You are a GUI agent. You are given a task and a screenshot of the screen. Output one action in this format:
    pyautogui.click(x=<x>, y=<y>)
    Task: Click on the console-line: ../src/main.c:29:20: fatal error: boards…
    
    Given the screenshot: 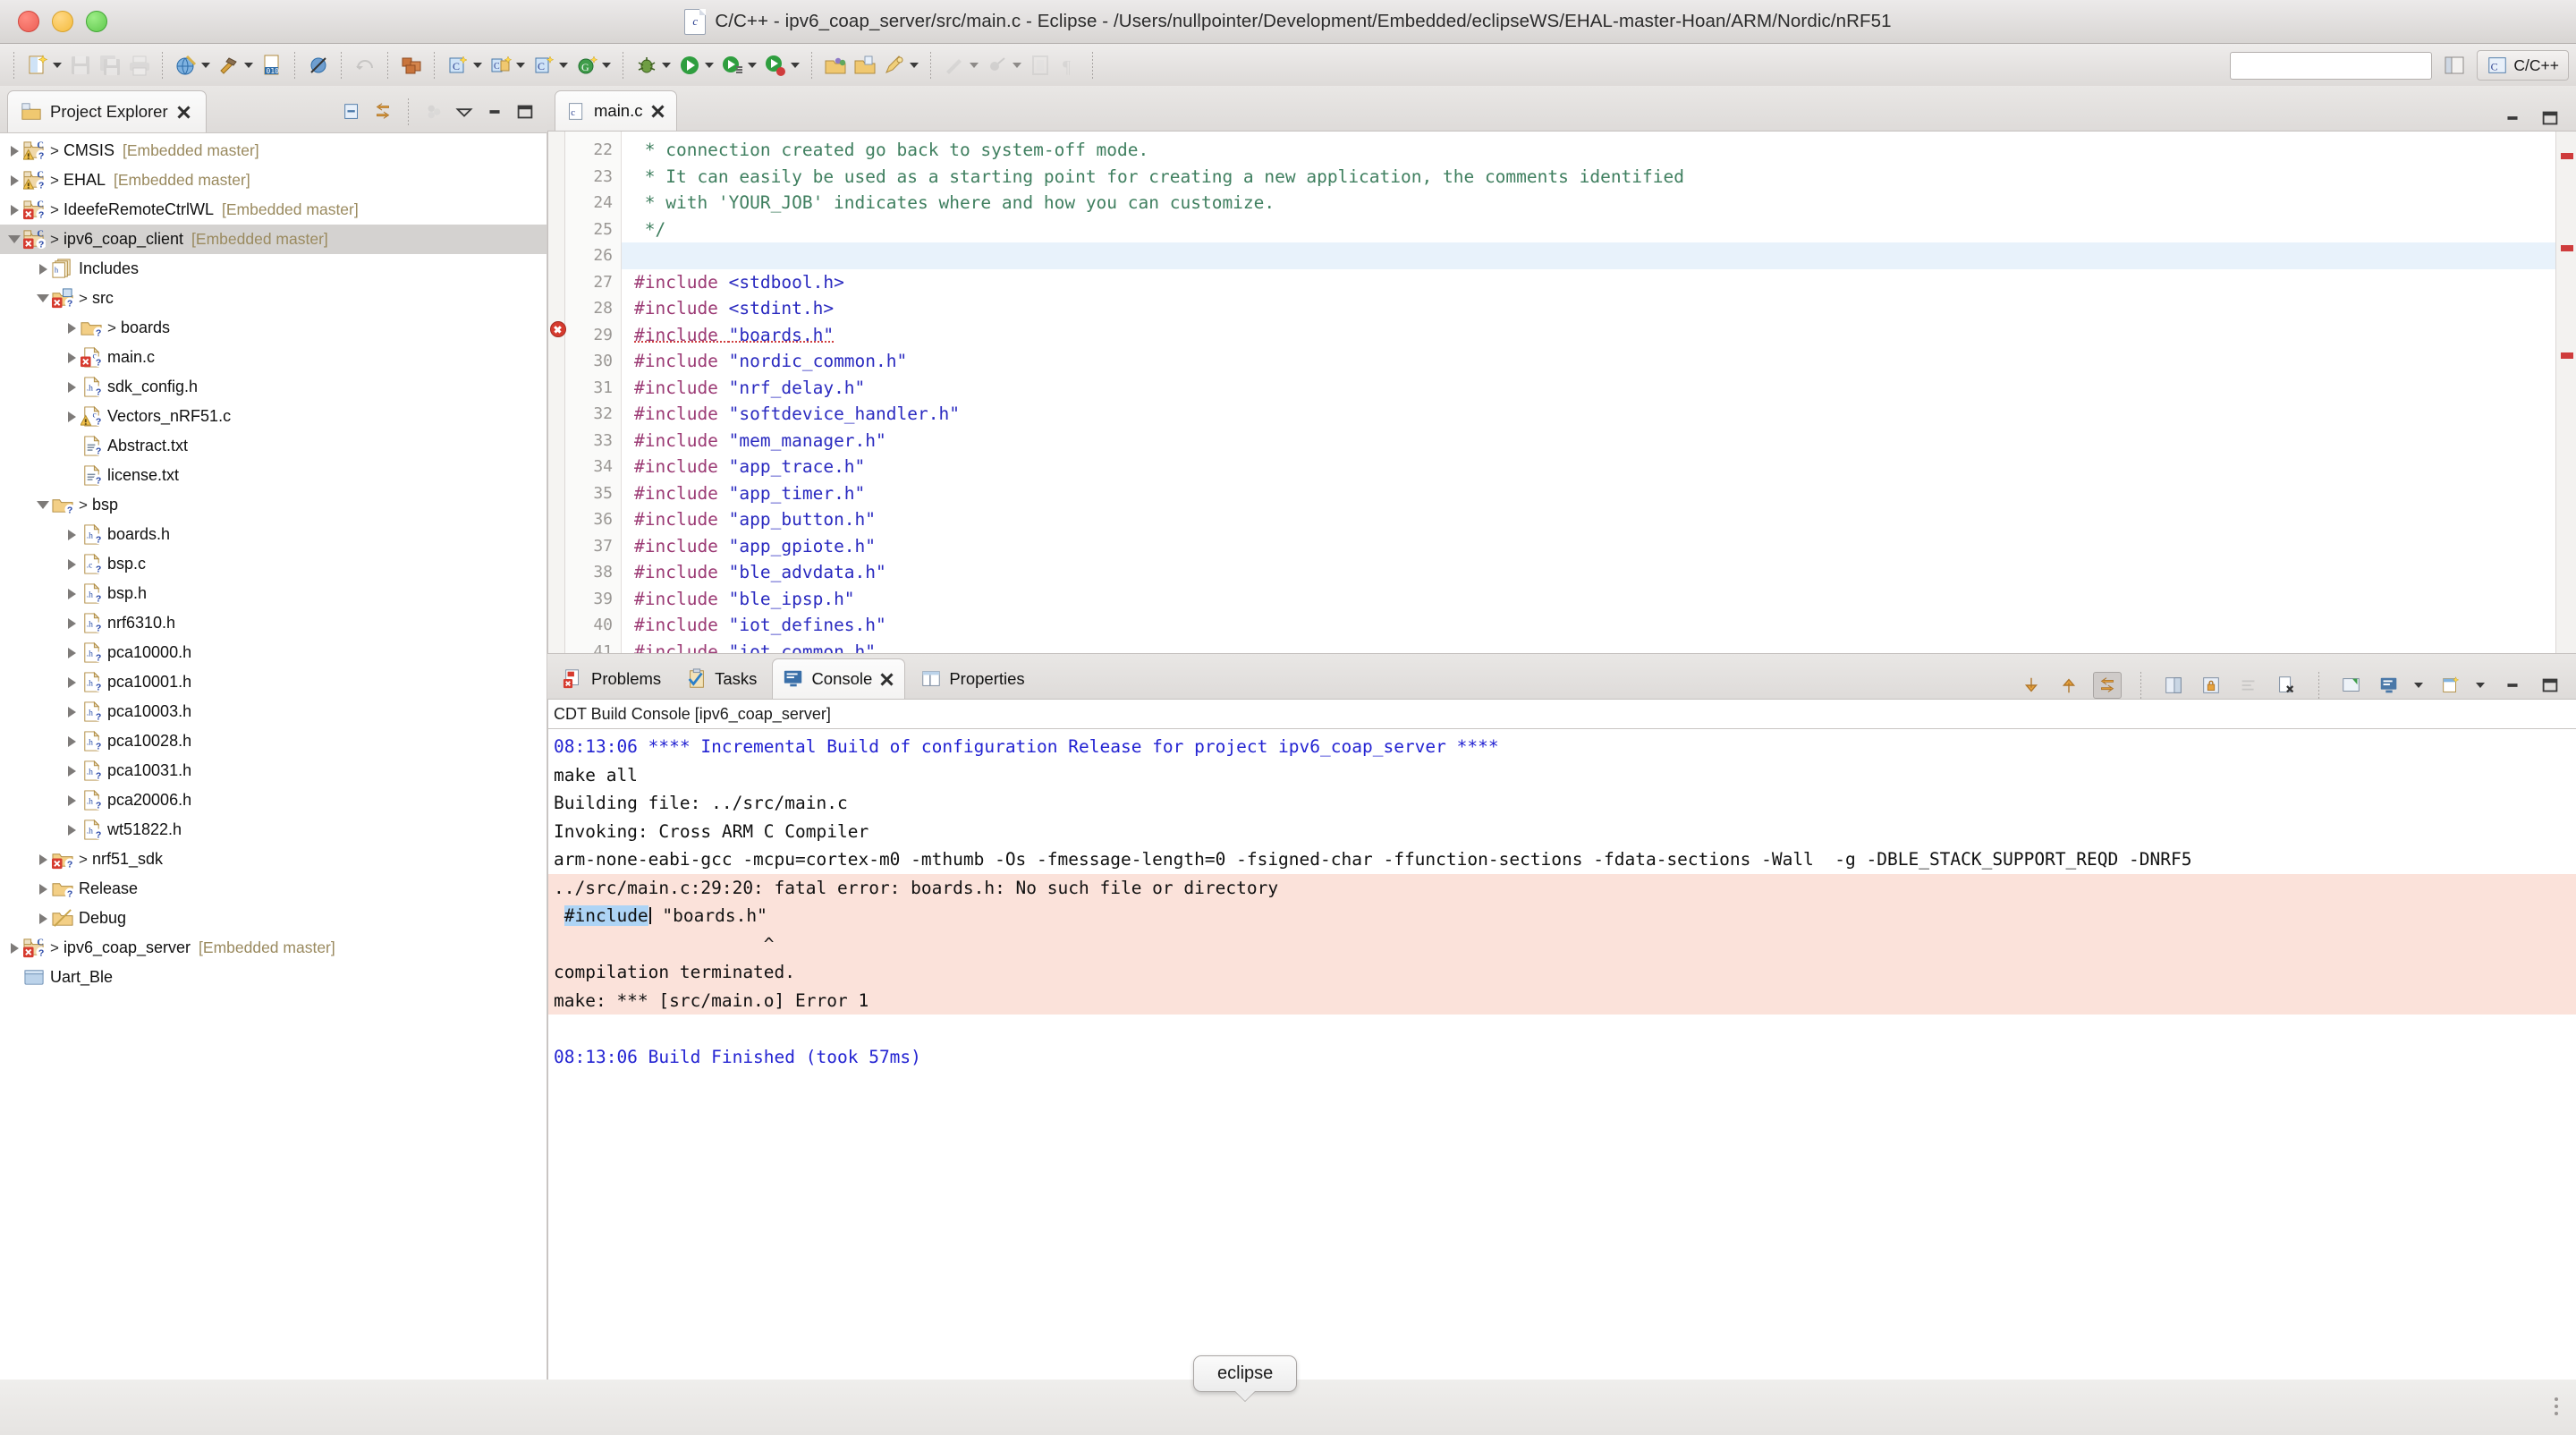 What is the action you would take?
    pyautogui.click(x=1562, y=887)
    